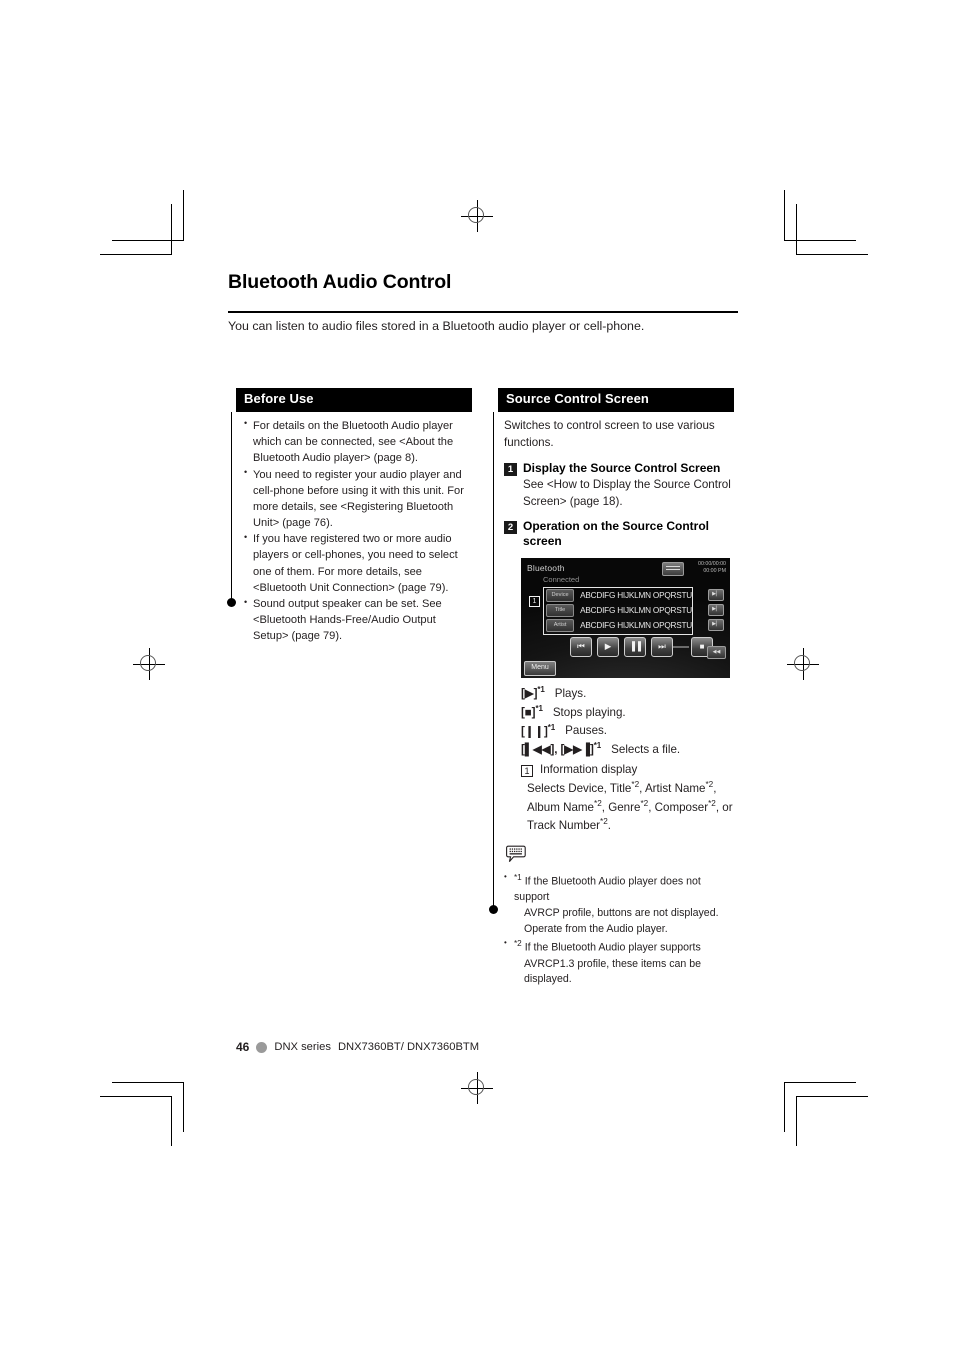 Image resolution: width=954 pixels, height=1350 pixels. What do you see at coordinates (510, 527) in the screenshot?
I see `step-2-badge: 2` at bounding box center [510, 527].